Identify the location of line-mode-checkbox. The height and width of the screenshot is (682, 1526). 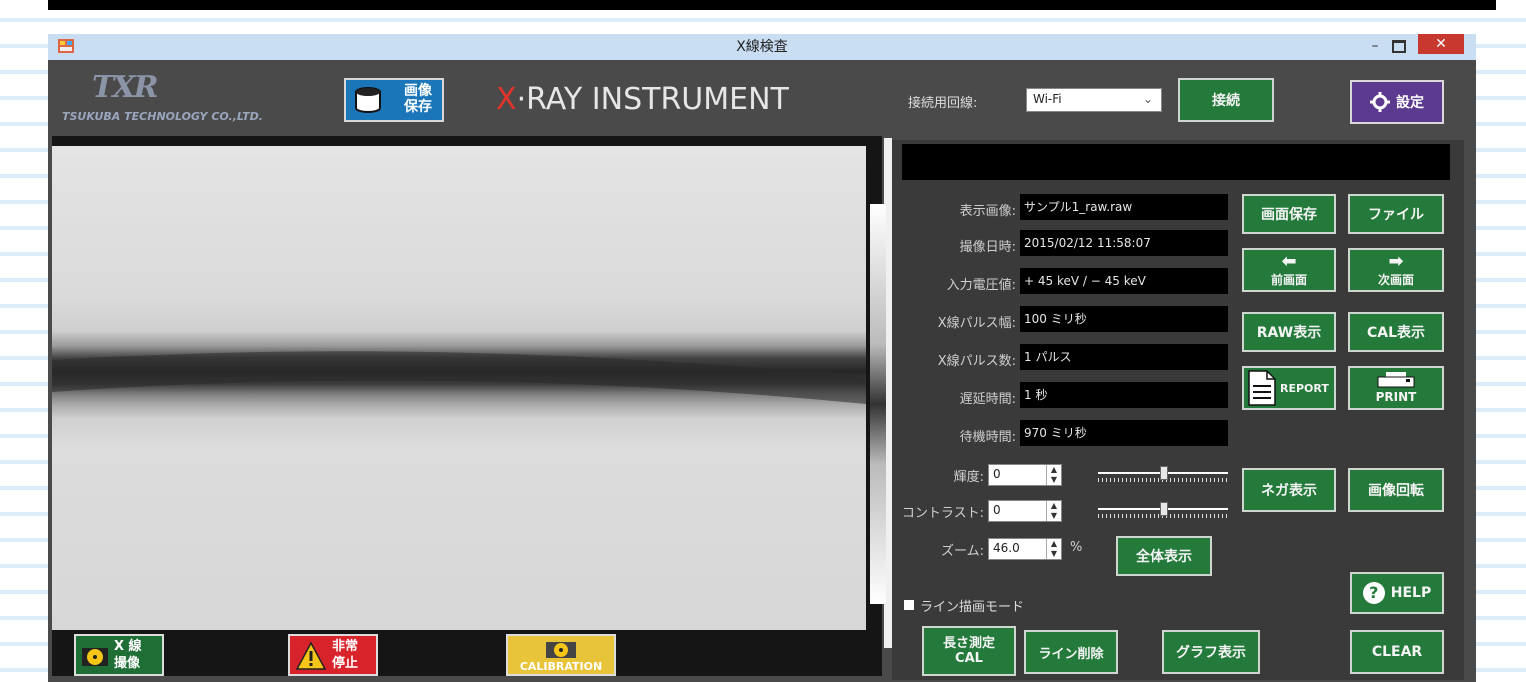
(909, 605).